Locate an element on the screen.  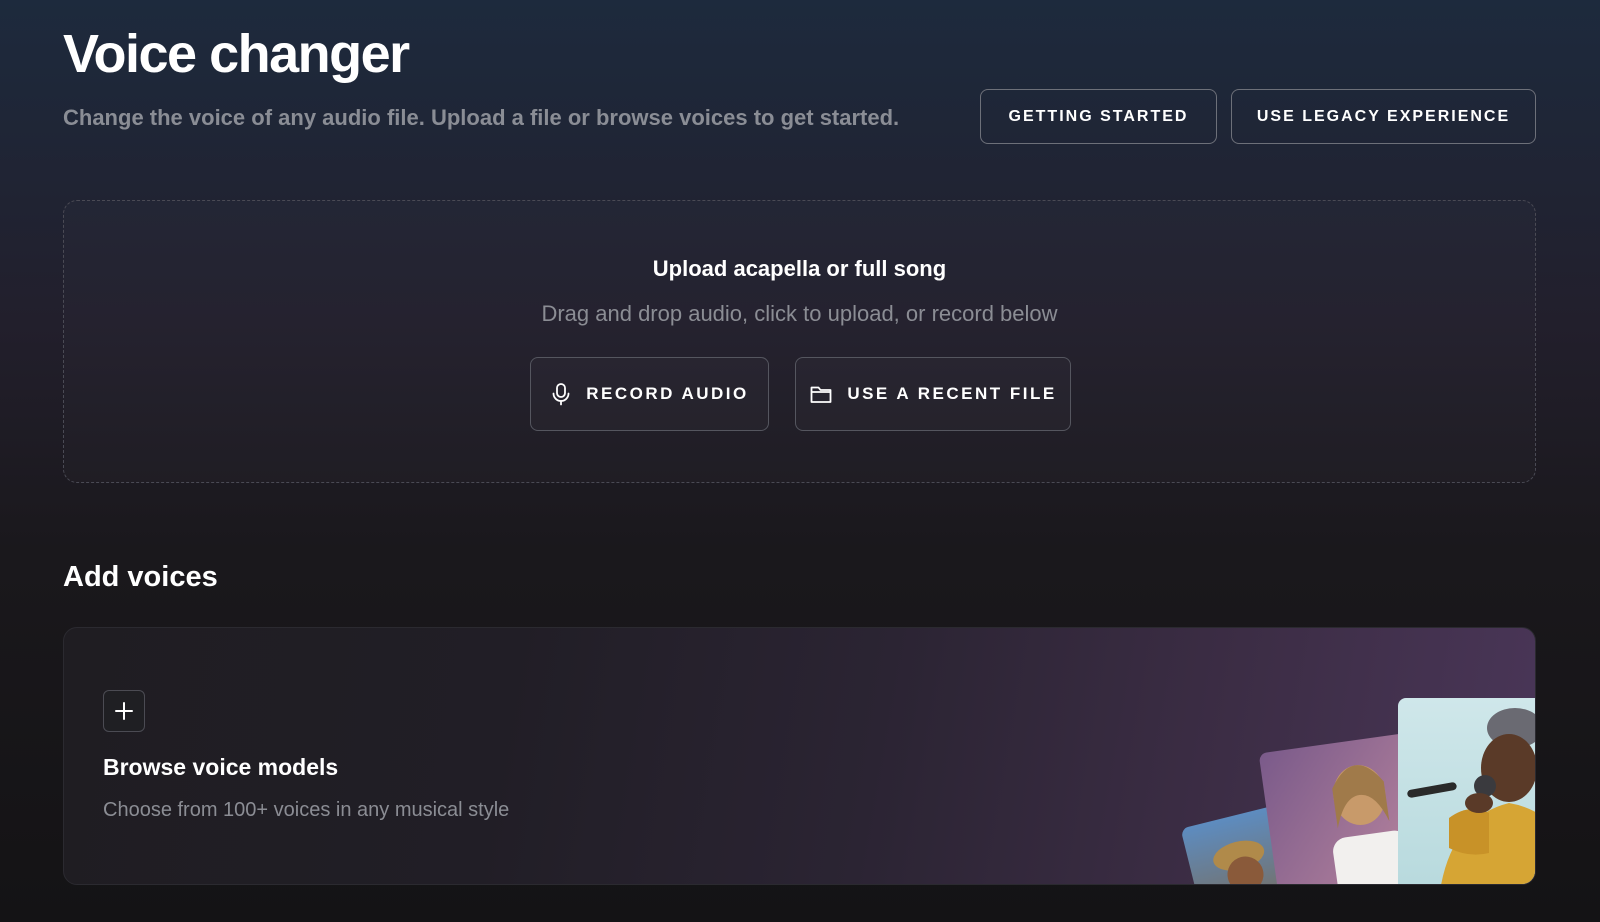
record-audio-button: RECORD AUDIO is located at coordinates (649, 394).